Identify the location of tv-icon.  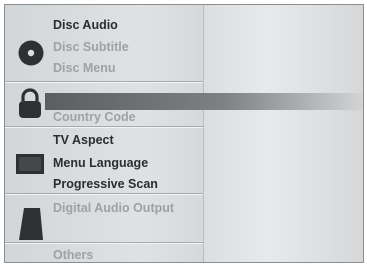
(30, 164).